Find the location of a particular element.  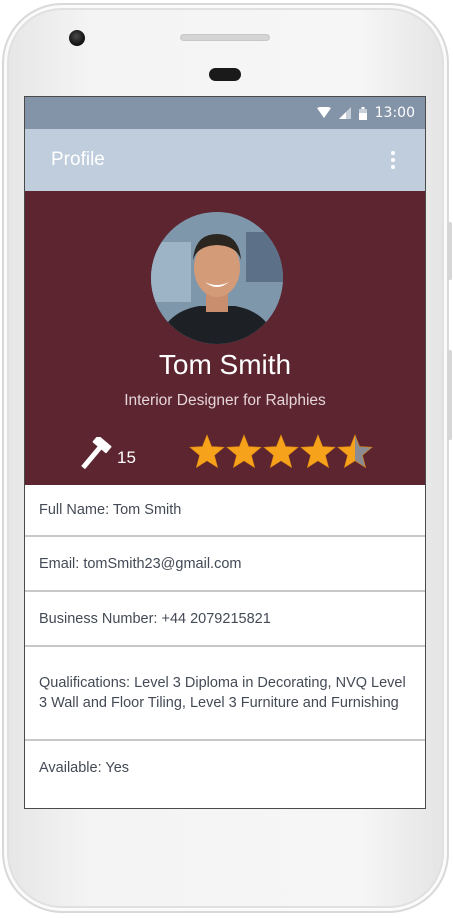

detail-text: Email: tomSmith23@gmail.com is located at coordinates (140, 563).